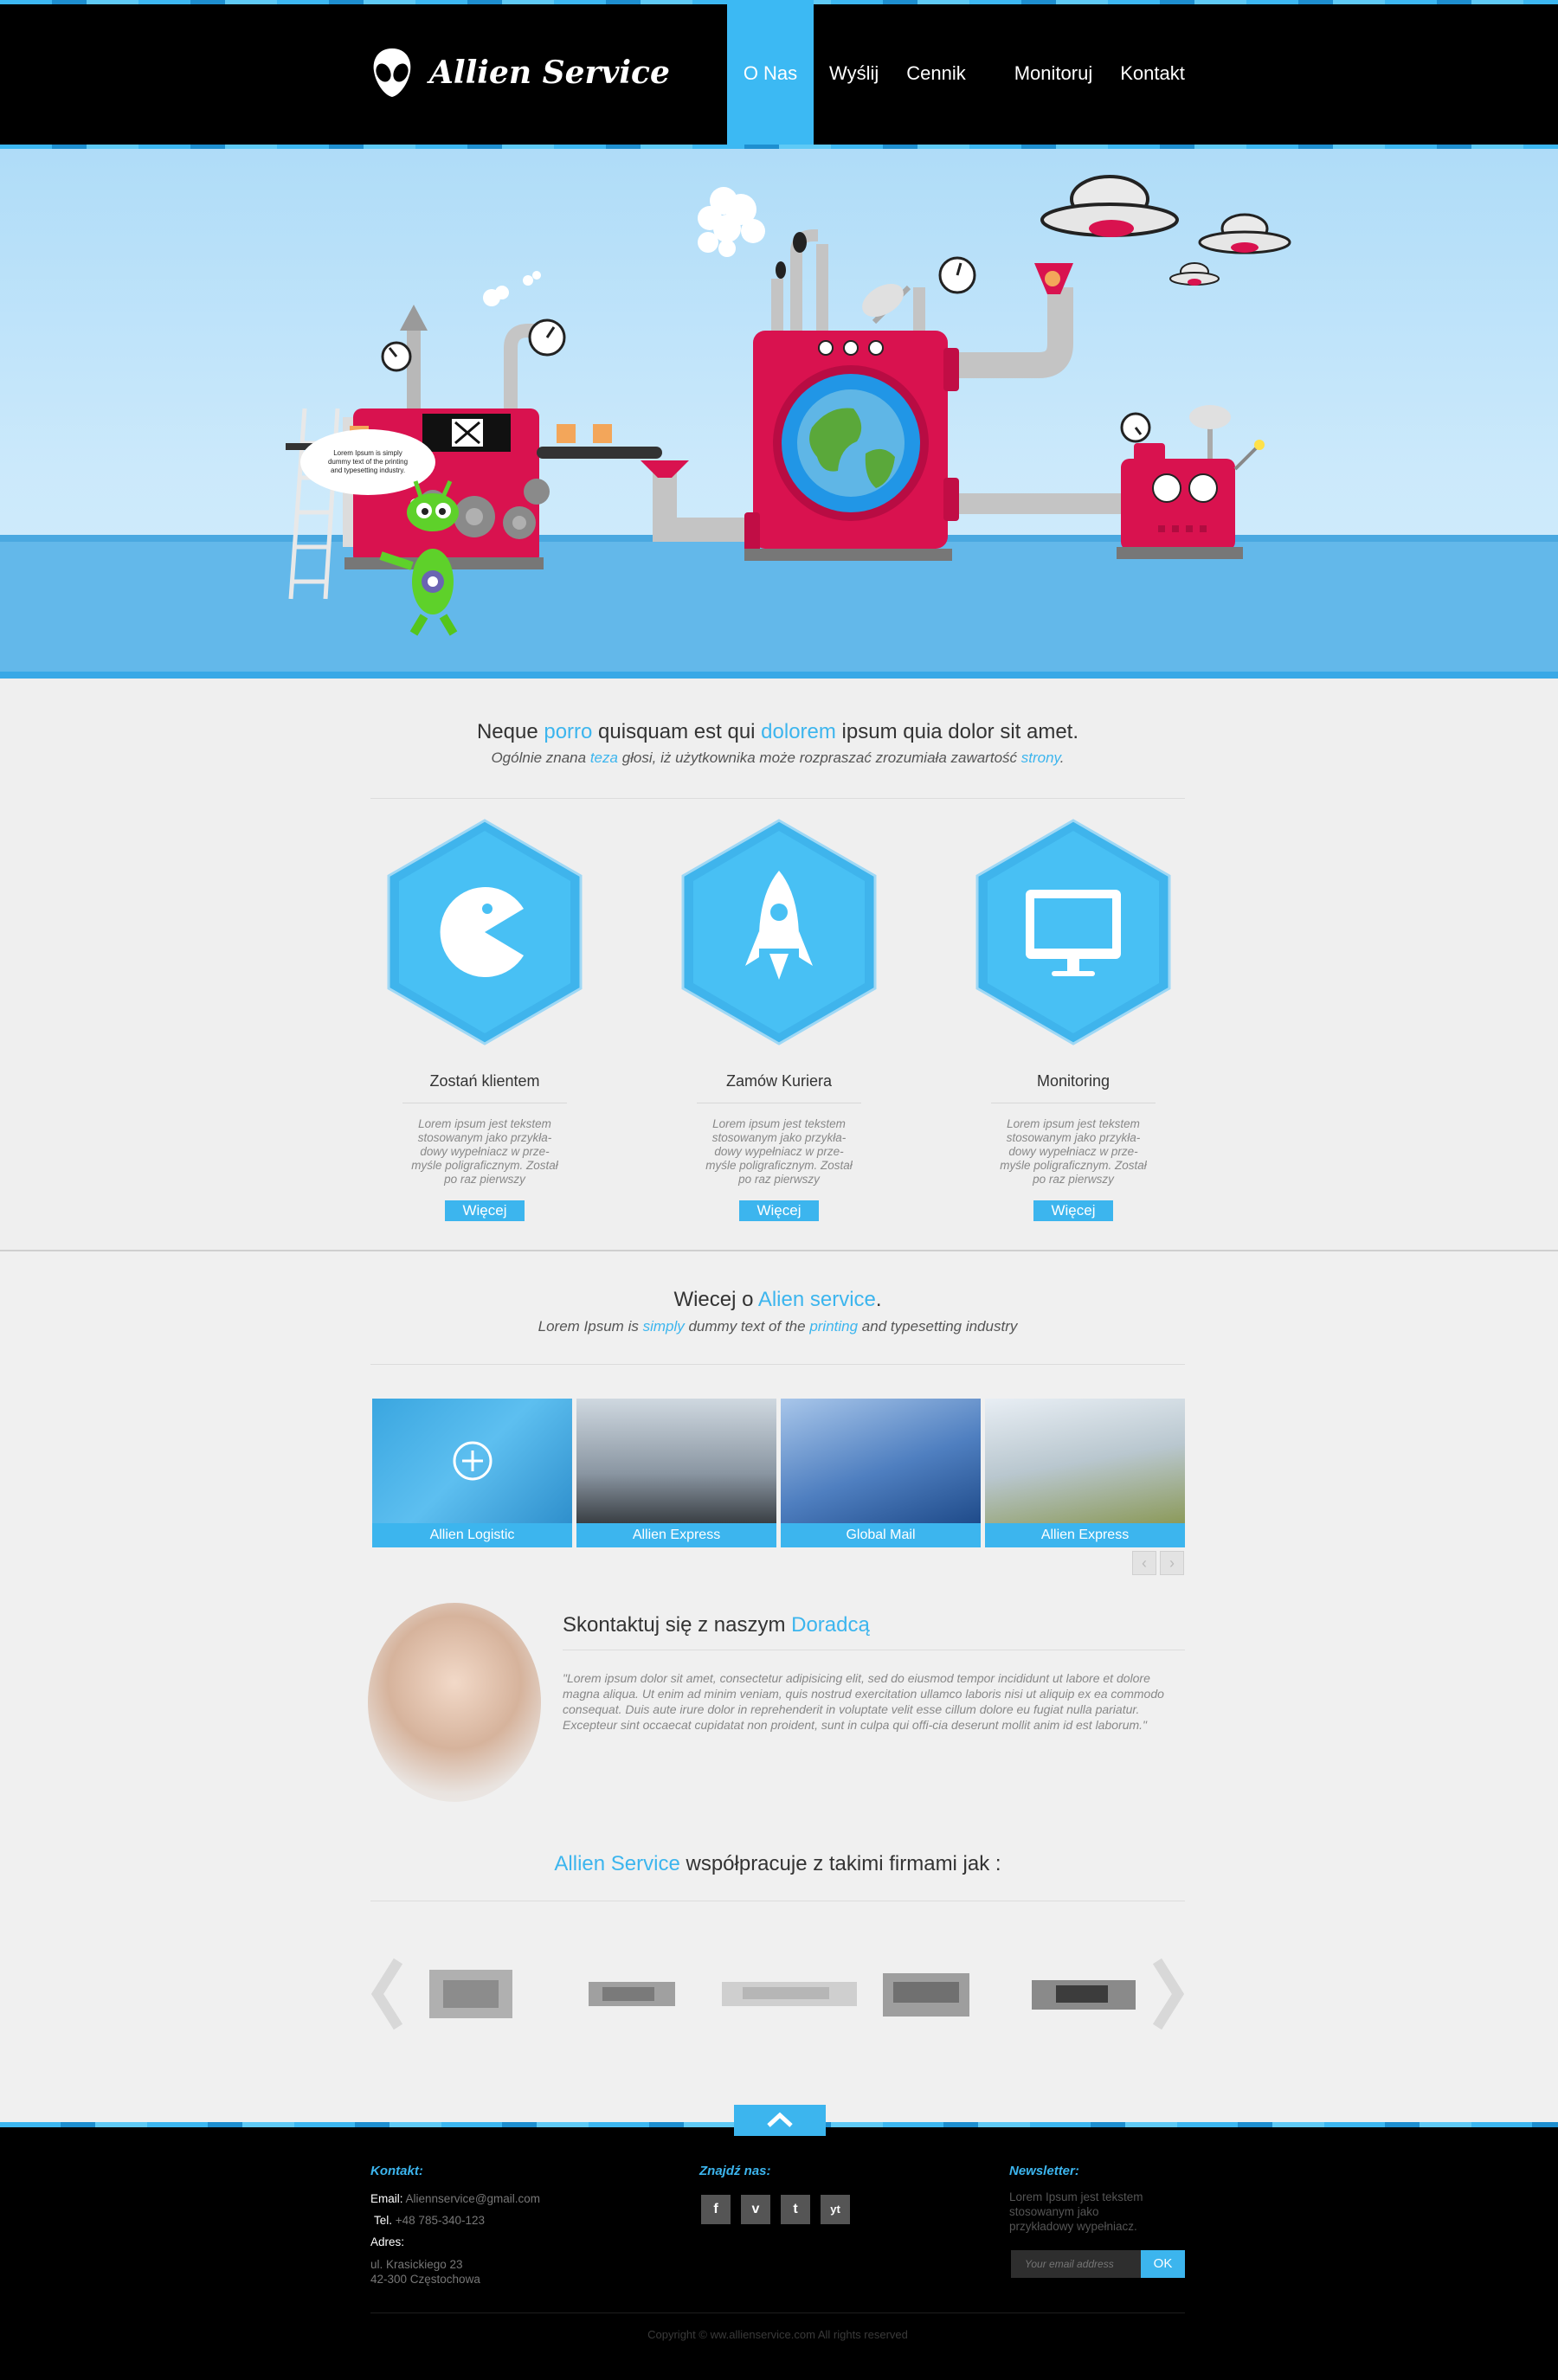  Describe the element at coordinates (1044, 2171) in the screenshot. I see `newsletter-title: Newsletter:` at that location.